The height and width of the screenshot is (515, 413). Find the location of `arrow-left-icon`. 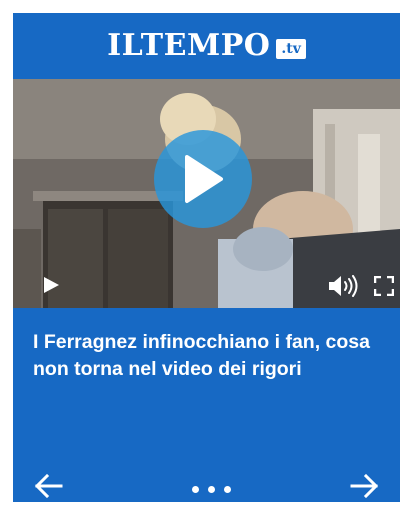

arrow-left-icon is located at coordinates (48, 486).